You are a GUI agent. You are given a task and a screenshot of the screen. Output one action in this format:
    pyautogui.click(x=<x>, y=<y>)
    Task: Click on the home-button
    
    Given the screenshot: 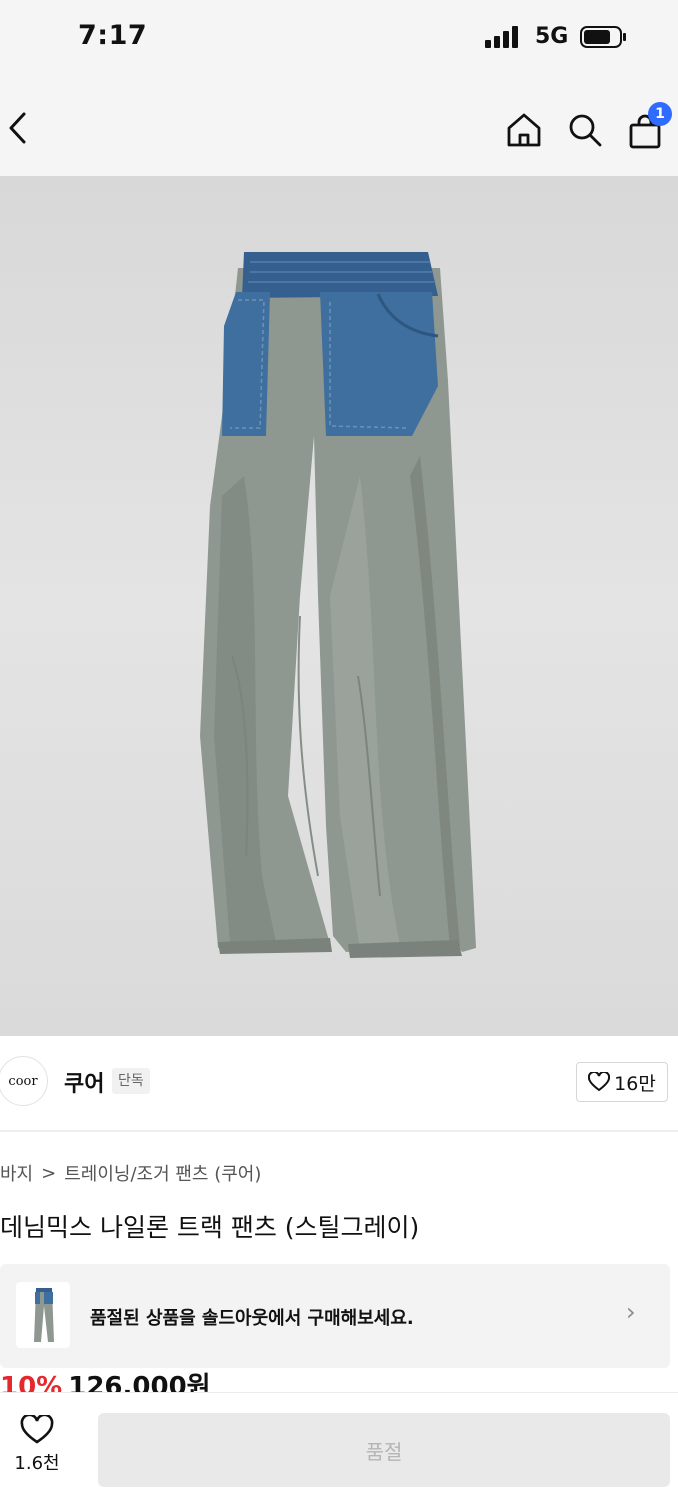 What is the action you would take?
    pyautogui.click(x=524, y=130)
    